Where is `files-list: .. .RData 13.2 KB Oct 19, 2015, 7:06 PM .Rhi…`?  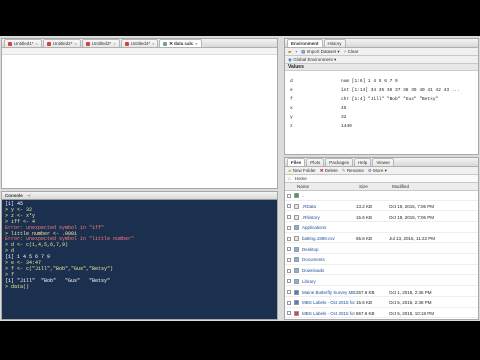 files-list: .. .RData 13.2 KB Oct 19, 2015, 7:06 PM .Rhi… is located at coordinates (381, 255).